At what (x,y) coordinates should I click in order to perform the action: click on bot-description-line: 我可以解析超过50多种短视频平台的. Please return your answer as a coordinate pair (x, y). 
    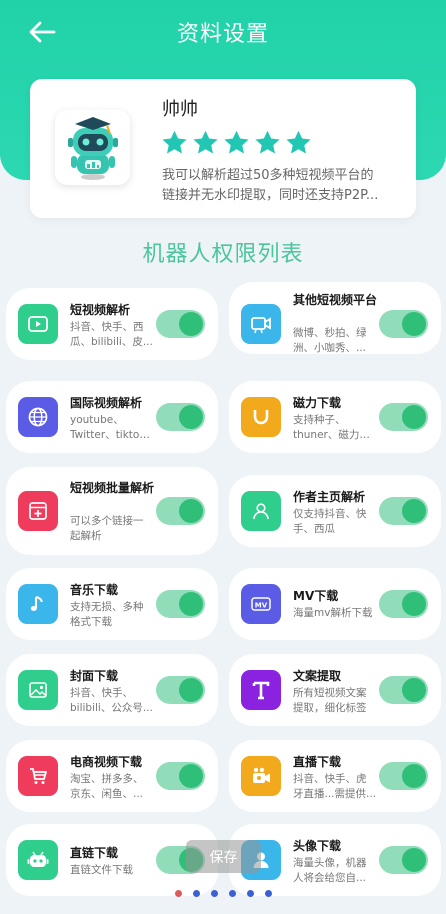
    Looking at the image, I should click on (268, 175).